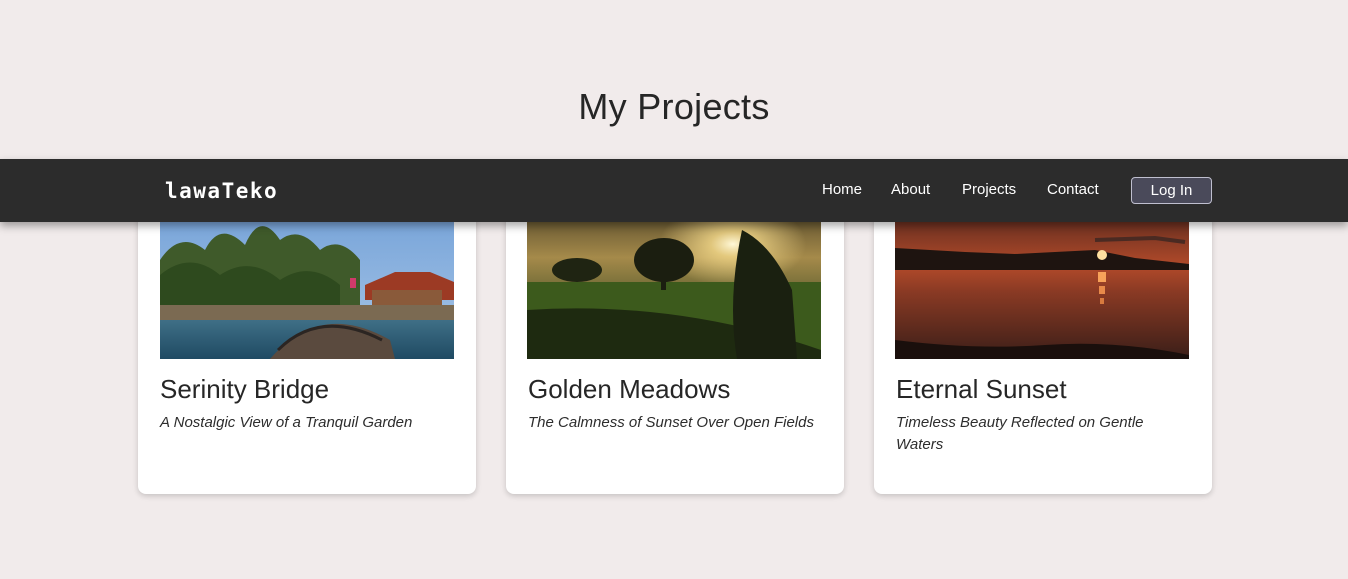 The width and height of the screenshot is (1348, 579). I want to click on nav-link-home: Home, so click(842, 189).